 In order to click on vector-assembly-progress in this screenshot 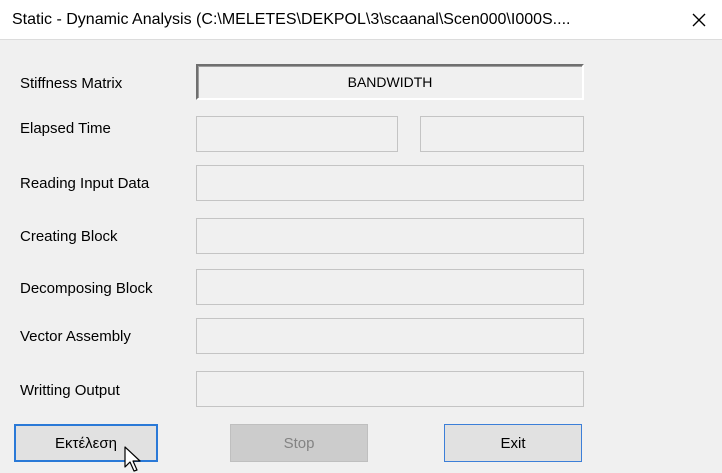, I will do `click(390, 336)`.